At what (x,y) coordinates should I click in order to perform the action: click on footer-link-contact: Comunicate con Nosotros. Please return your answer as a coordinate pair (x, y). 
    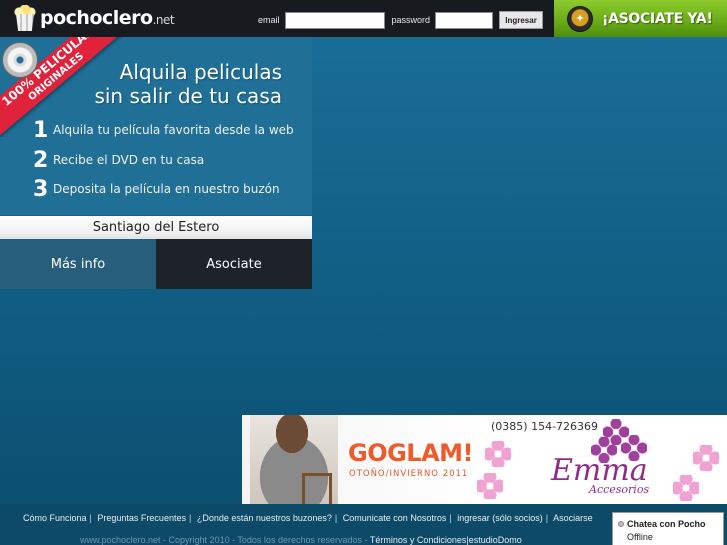
    Looking at the image, I should click on (395, 518).